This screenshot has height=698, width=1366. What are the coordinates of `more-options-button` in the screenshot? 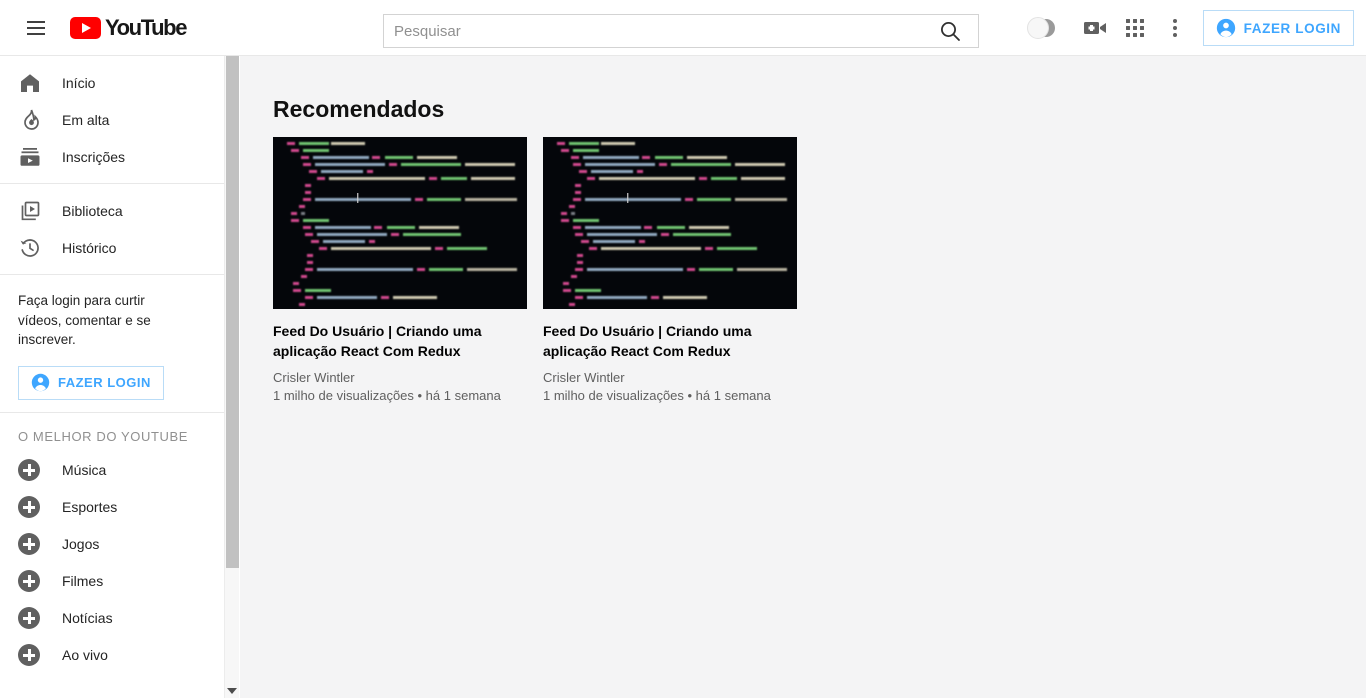 It's located at (1175, 28).